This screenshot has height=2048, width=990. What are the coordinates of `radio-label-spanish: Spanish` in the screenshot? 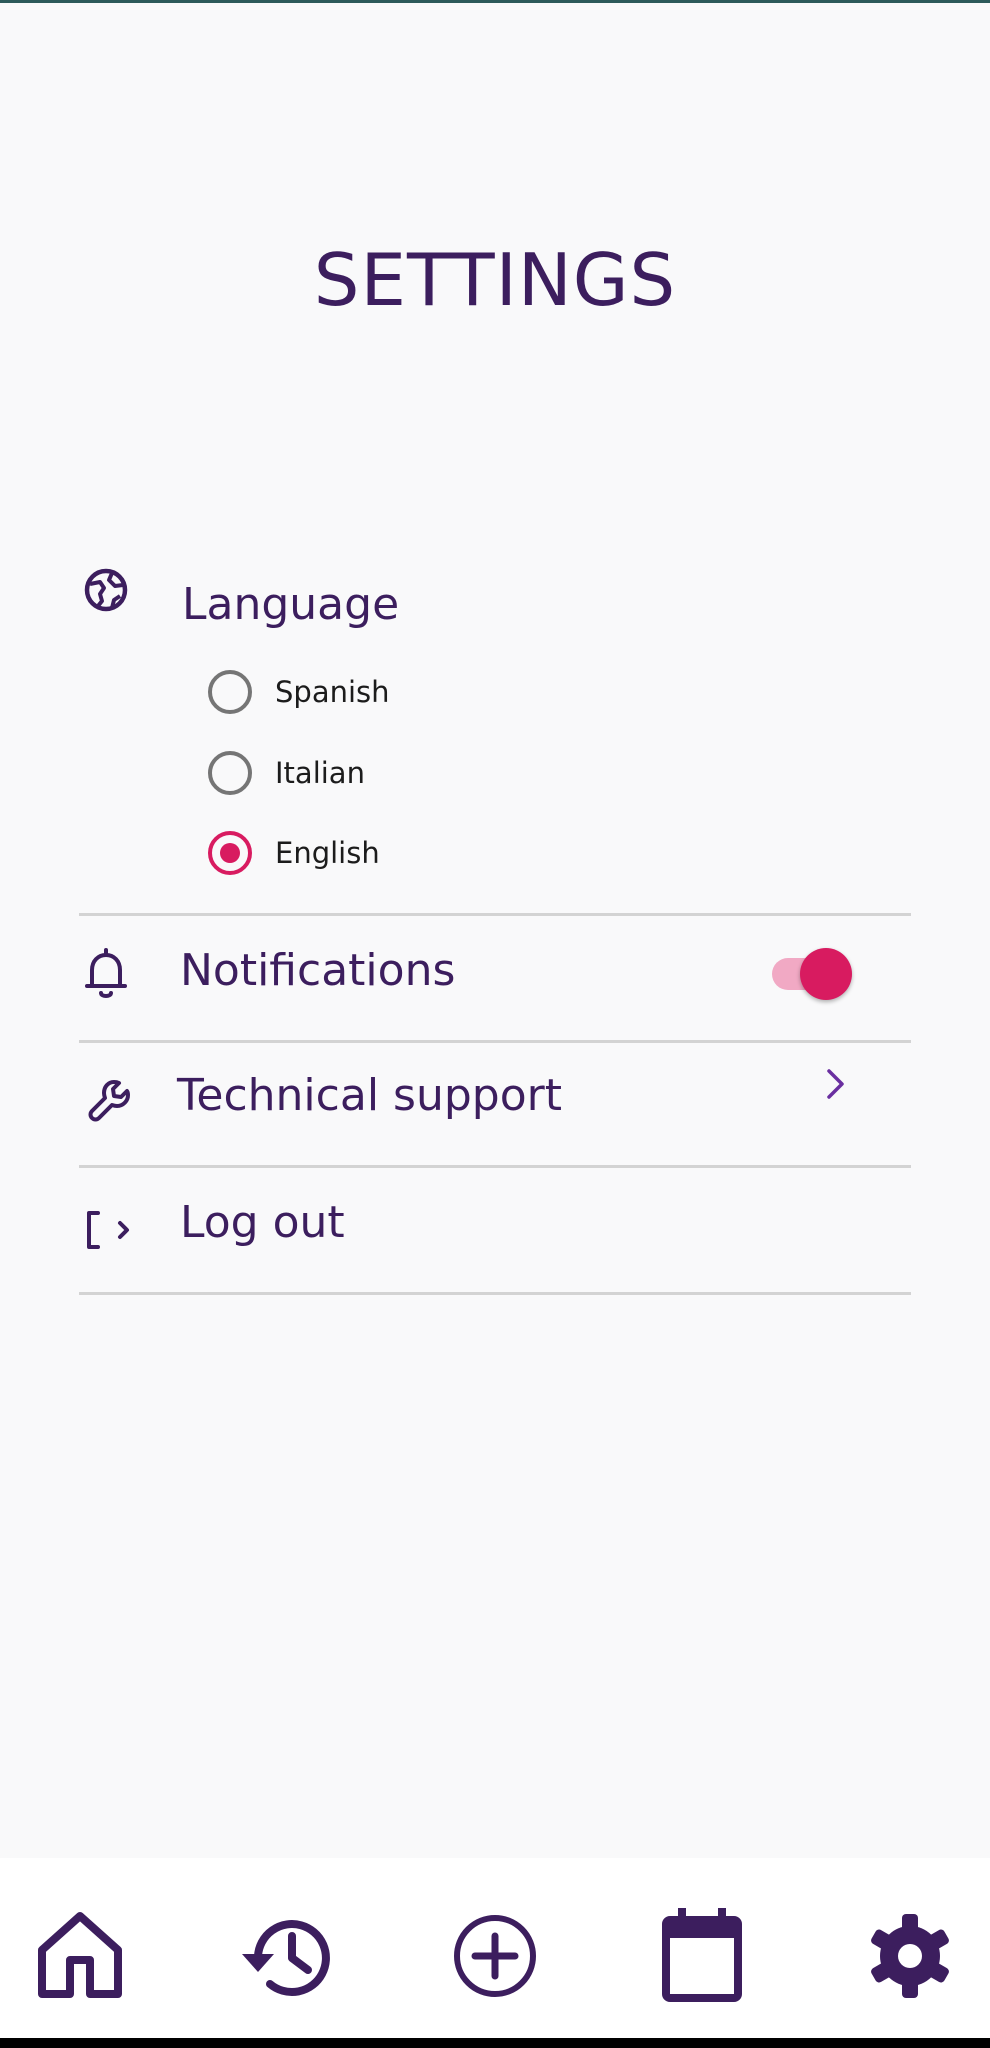 It's located at (332, 692).